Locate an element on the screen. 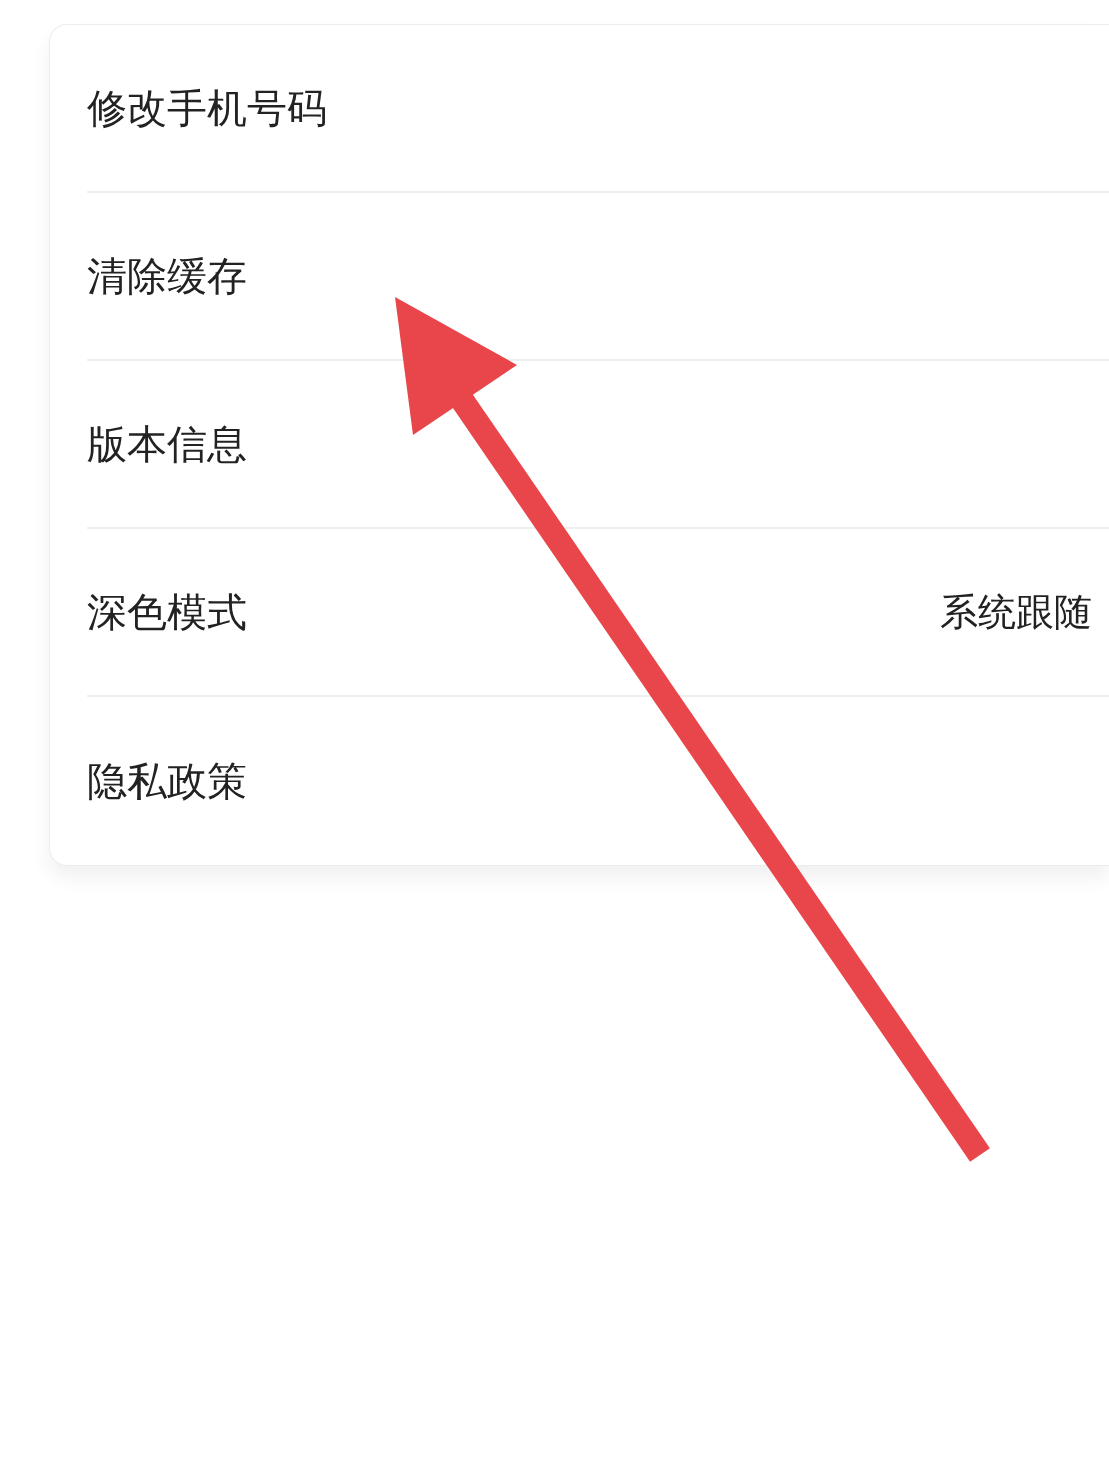 This screenshot has height=1476, width=1109. settings-row: 隐私政策 is located at coordinates (598, 781).